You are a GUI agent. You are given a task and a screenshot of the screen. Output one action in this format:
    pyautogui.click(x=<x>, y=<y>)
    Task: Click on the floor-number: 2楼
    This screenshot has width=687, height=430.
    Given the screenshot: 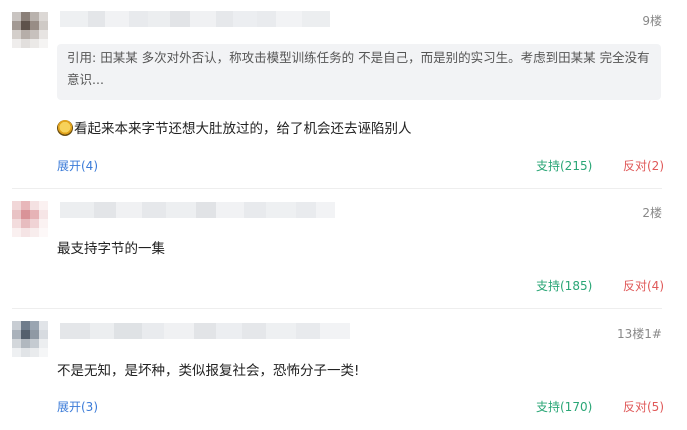 What is the action you would take?
    pyautogui.click(x=652, y=213)
    